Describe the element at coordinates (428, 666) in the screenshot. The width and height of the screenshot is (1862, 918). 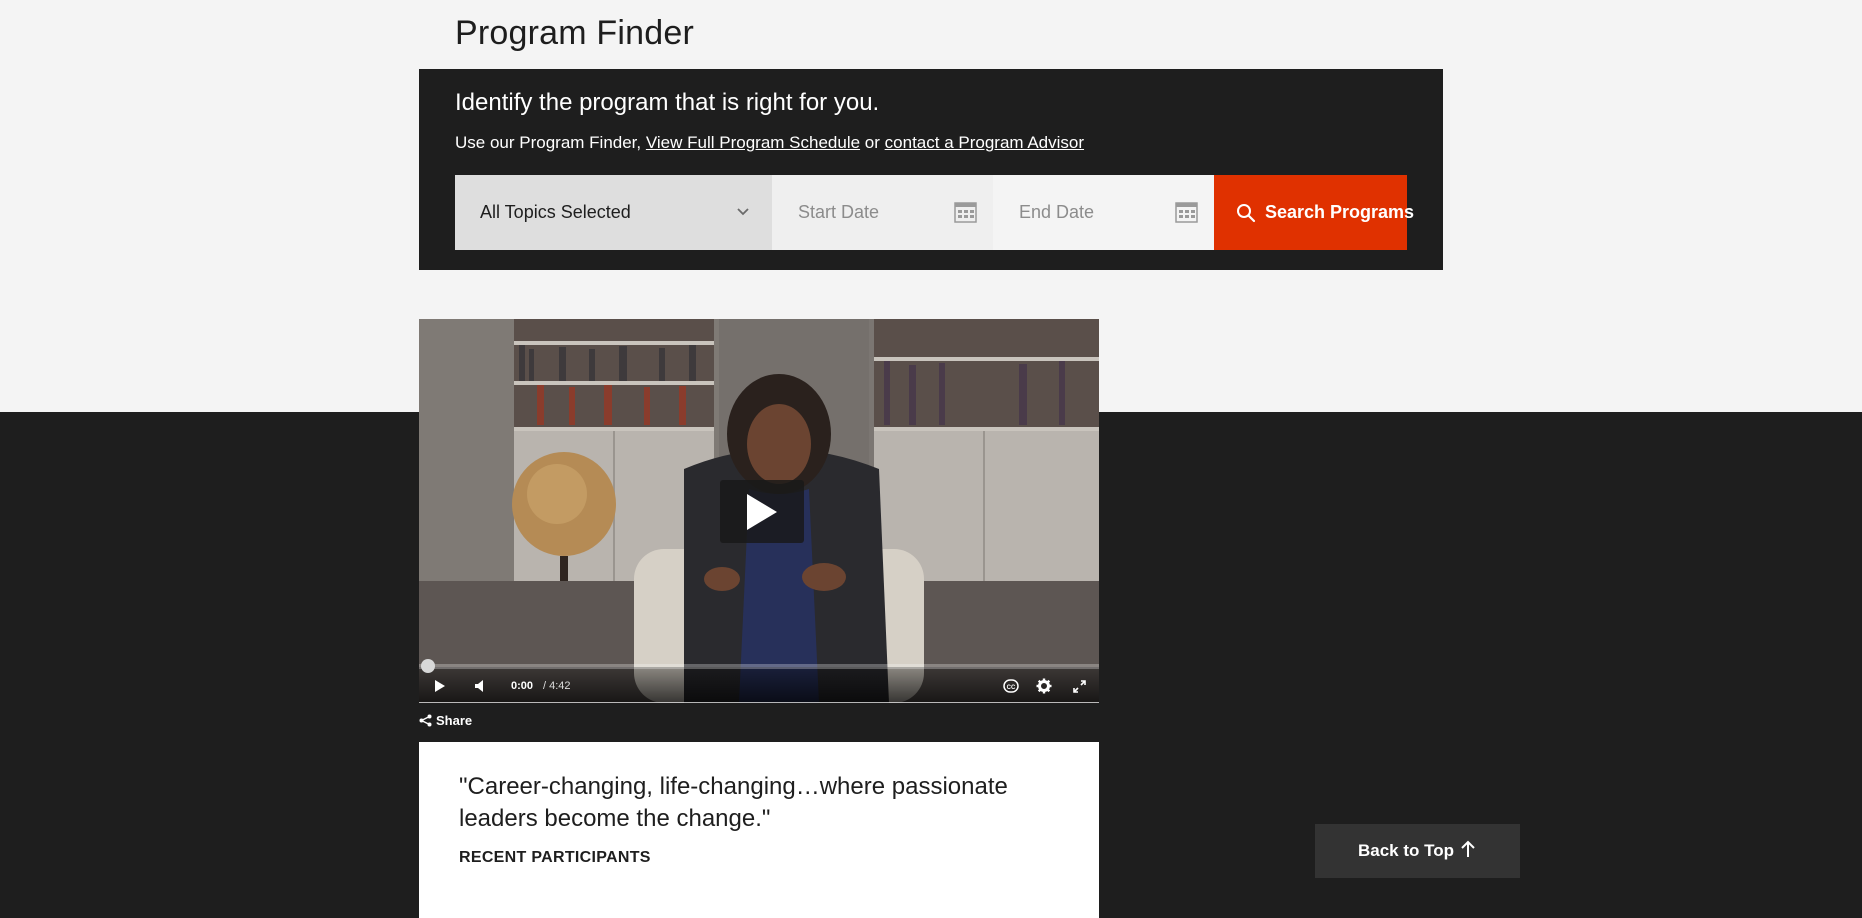
I see `progress-scrubber` at that location.